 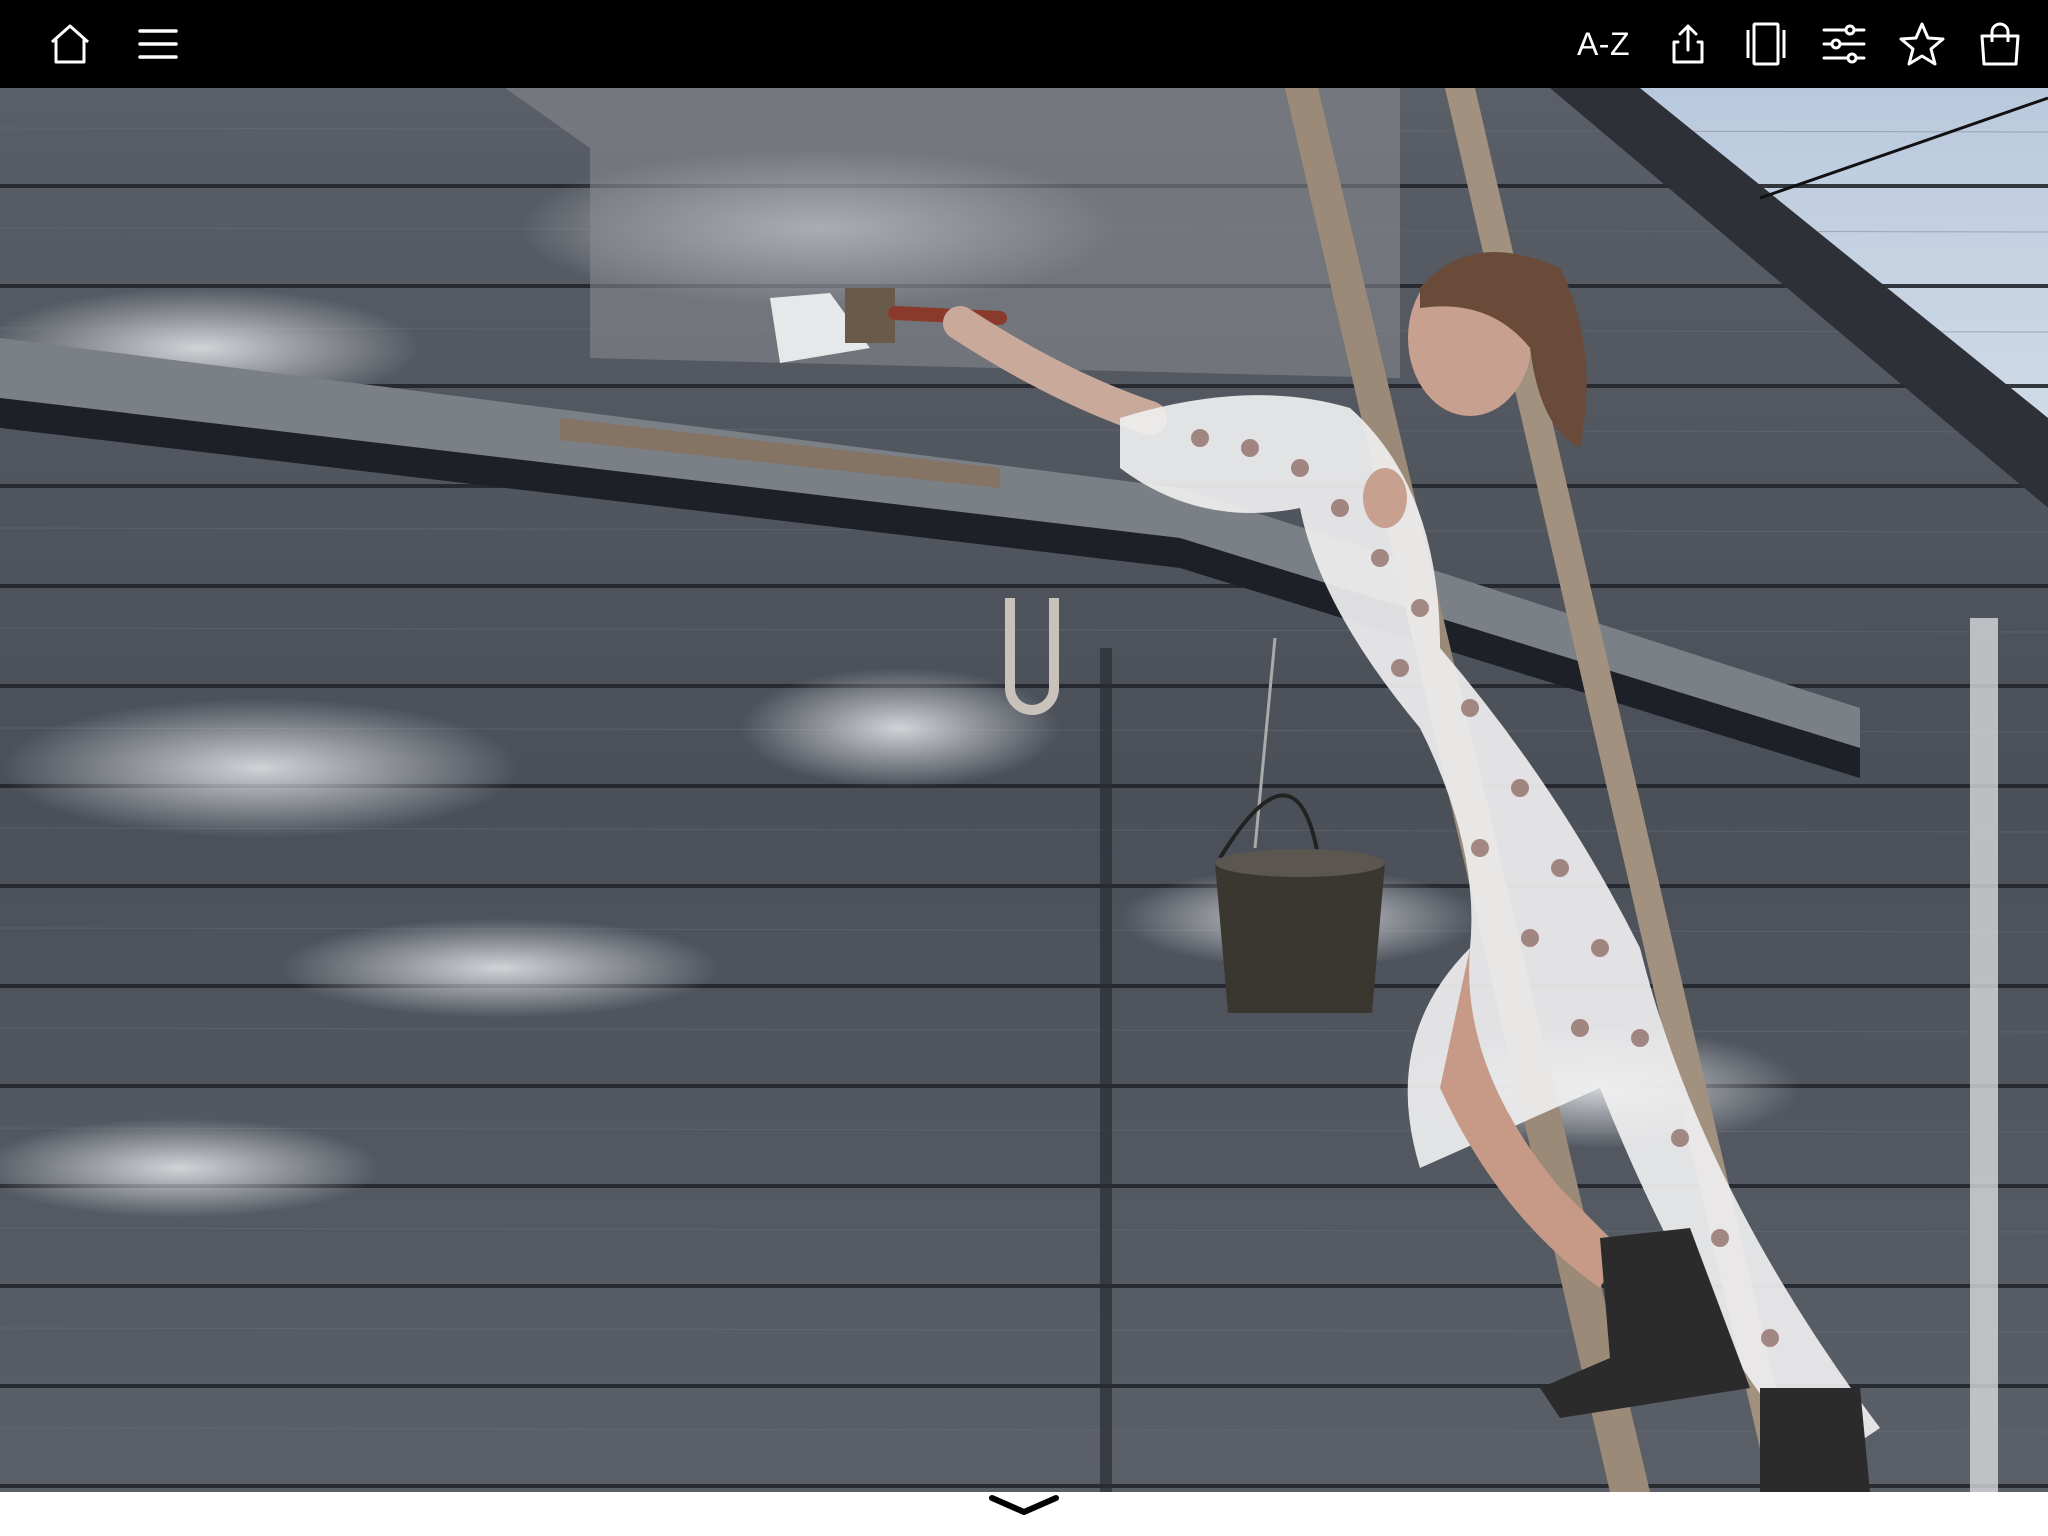 What do you see at coordinates (1024, 1505) in the screenshot?
I see `chevron-down-icon` at bounding box center [1024, 1505].